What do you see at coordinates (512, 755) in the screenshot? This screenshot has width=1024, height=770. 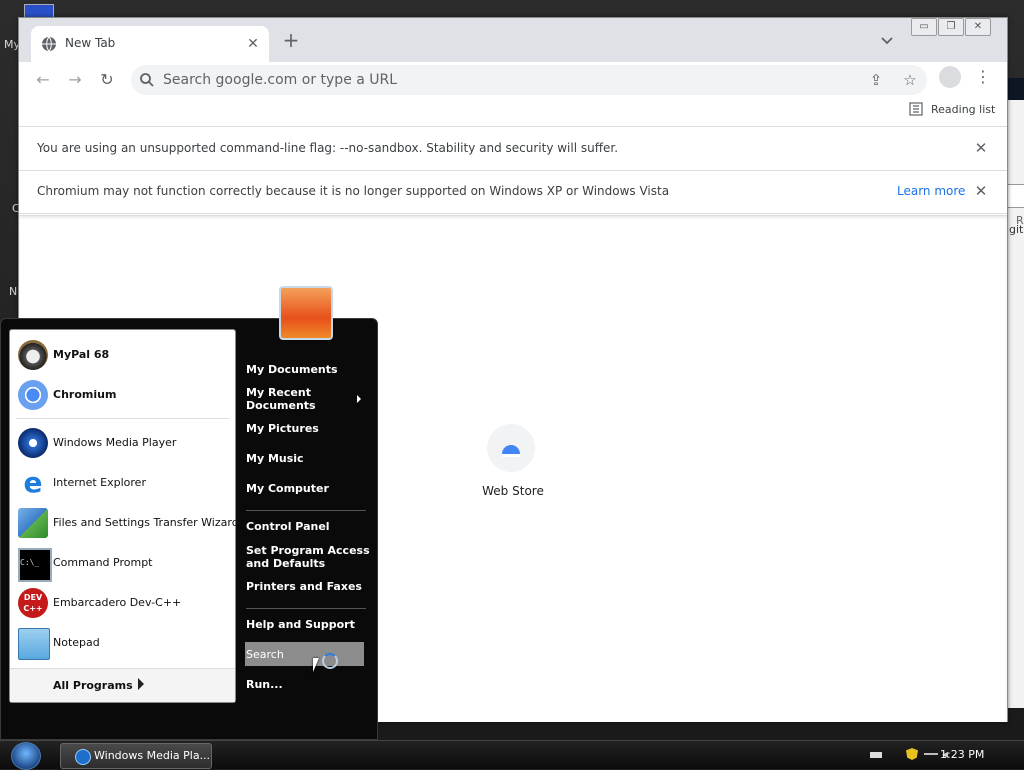 I see `taskbar: Windows Media Pla... ◂ 1:23 PM` at bounding box center [512, 755].